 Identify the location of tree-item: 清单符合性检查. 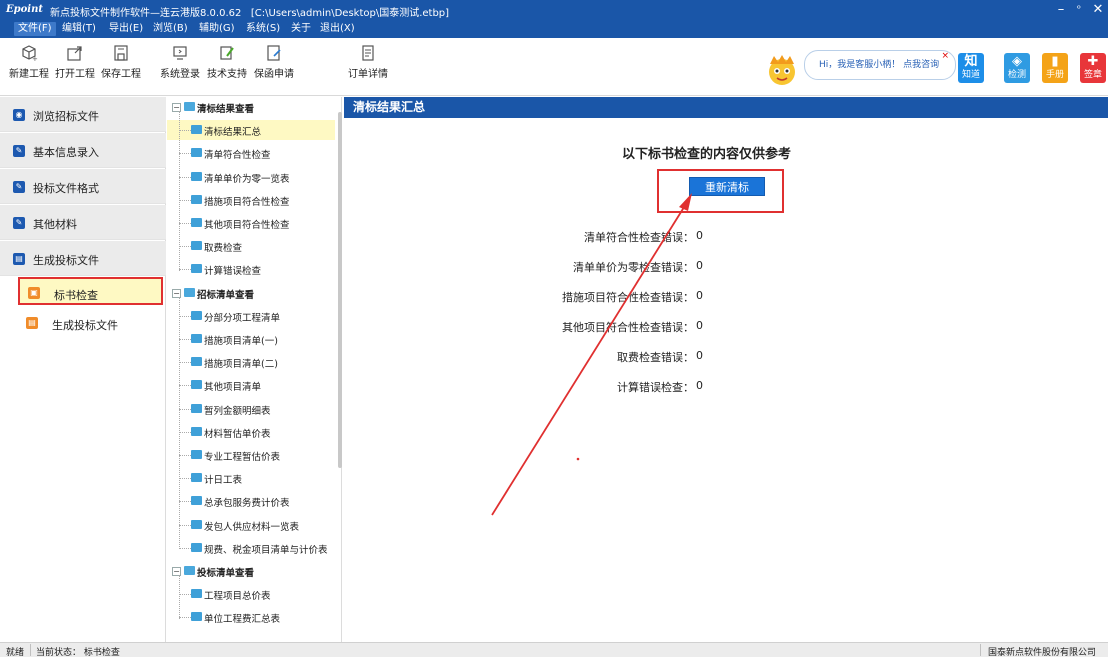
(251, 153).